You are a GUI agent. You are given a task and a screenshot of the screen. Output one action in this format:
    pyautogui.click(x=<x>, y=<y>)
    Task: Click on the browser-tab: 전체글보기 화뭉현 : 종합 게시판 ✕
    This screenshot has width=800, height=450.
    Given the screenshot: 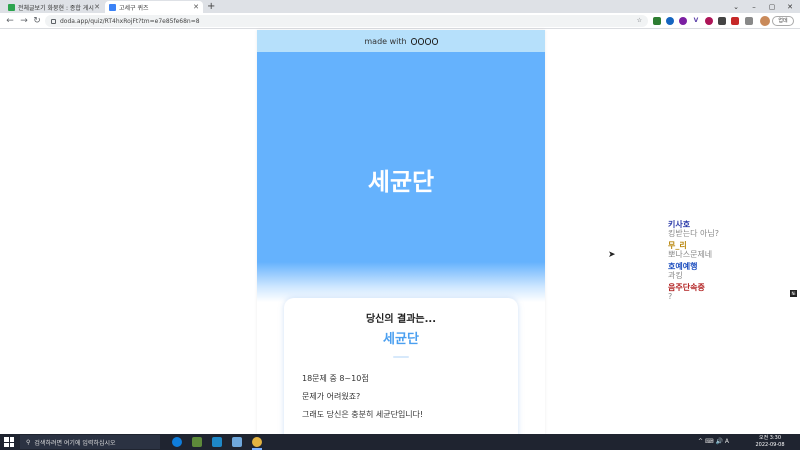 What is the action you would take?
    pyautogui.click(x=54, y=7)
    